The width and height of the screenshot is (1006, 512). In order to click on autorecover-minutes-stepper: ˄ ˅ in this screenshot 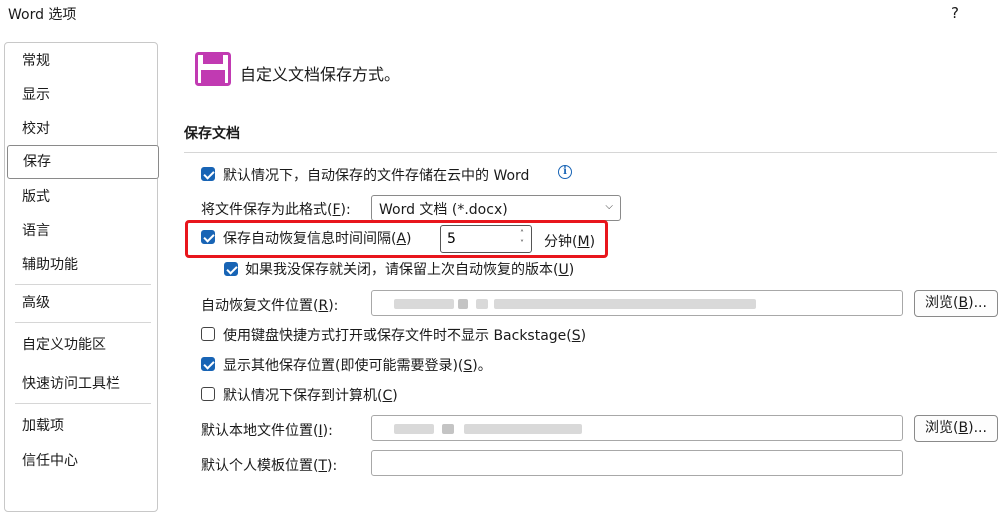, I will do `click(486, 239)`.